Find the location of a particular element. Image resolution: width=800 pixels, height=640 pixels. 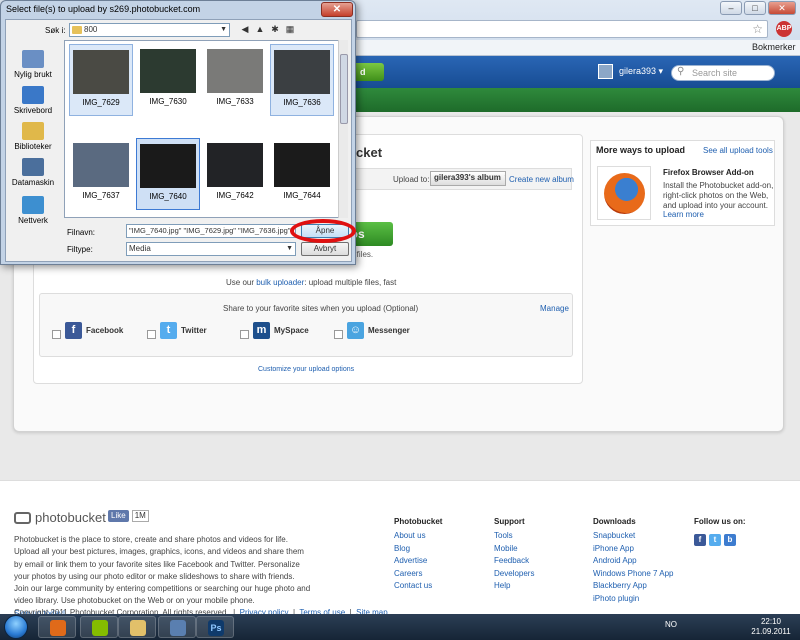

taskbar-photoshop: Ps is located at coordinates (215, 627).